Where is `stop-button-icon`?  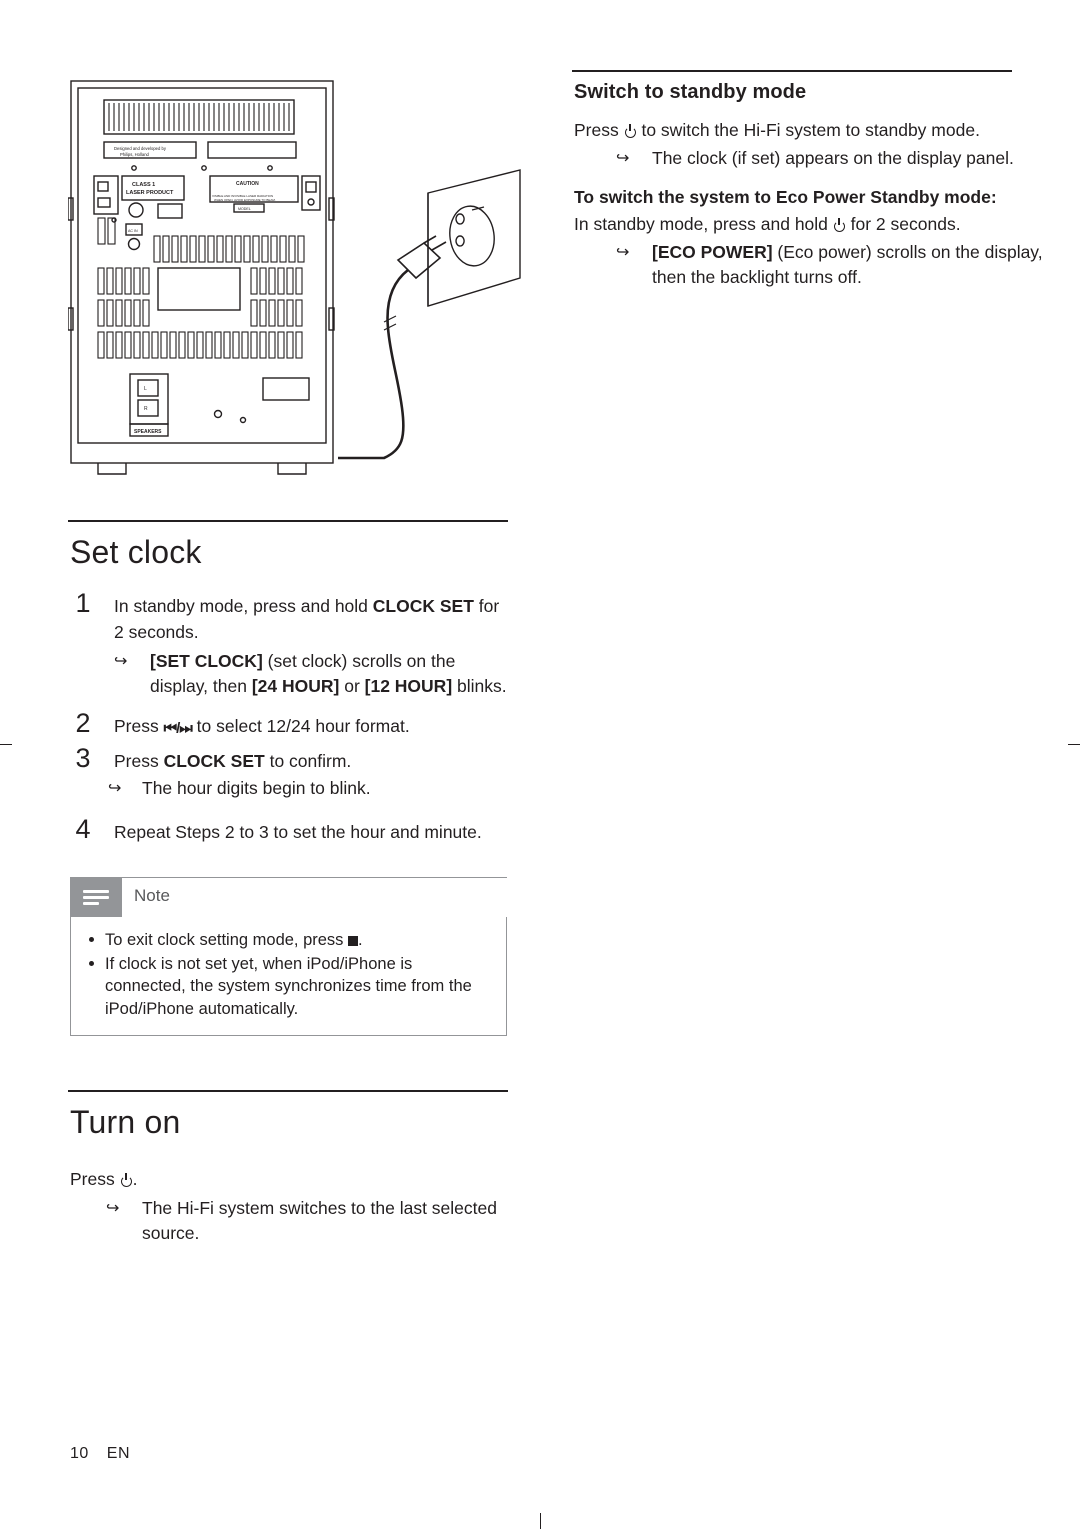 stop-button-icon is located at coordinates (353, 941).